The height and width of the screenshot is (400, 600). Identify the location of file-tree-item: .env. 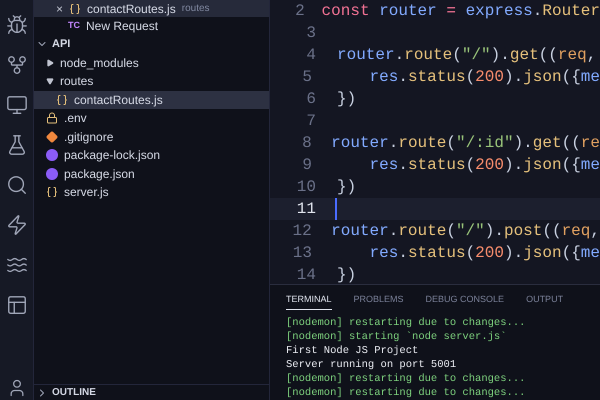
(151, 118).